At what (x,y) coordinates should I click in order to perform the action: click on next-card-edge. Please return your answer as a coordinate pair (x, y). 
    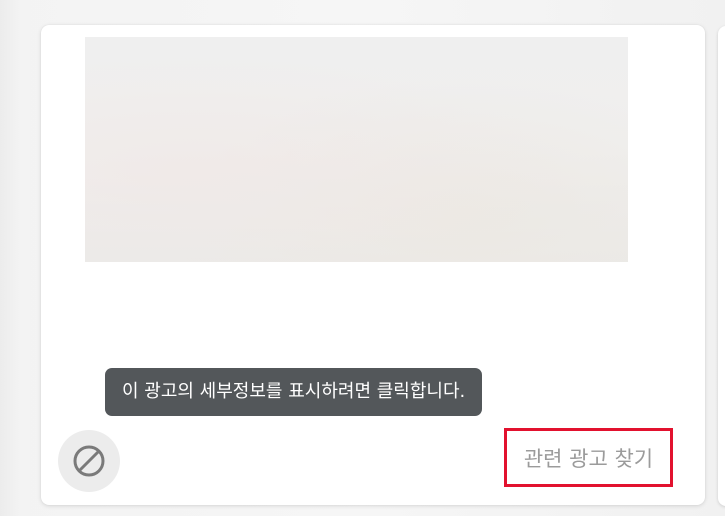
    Looking at the image, I should click on (721, 266).